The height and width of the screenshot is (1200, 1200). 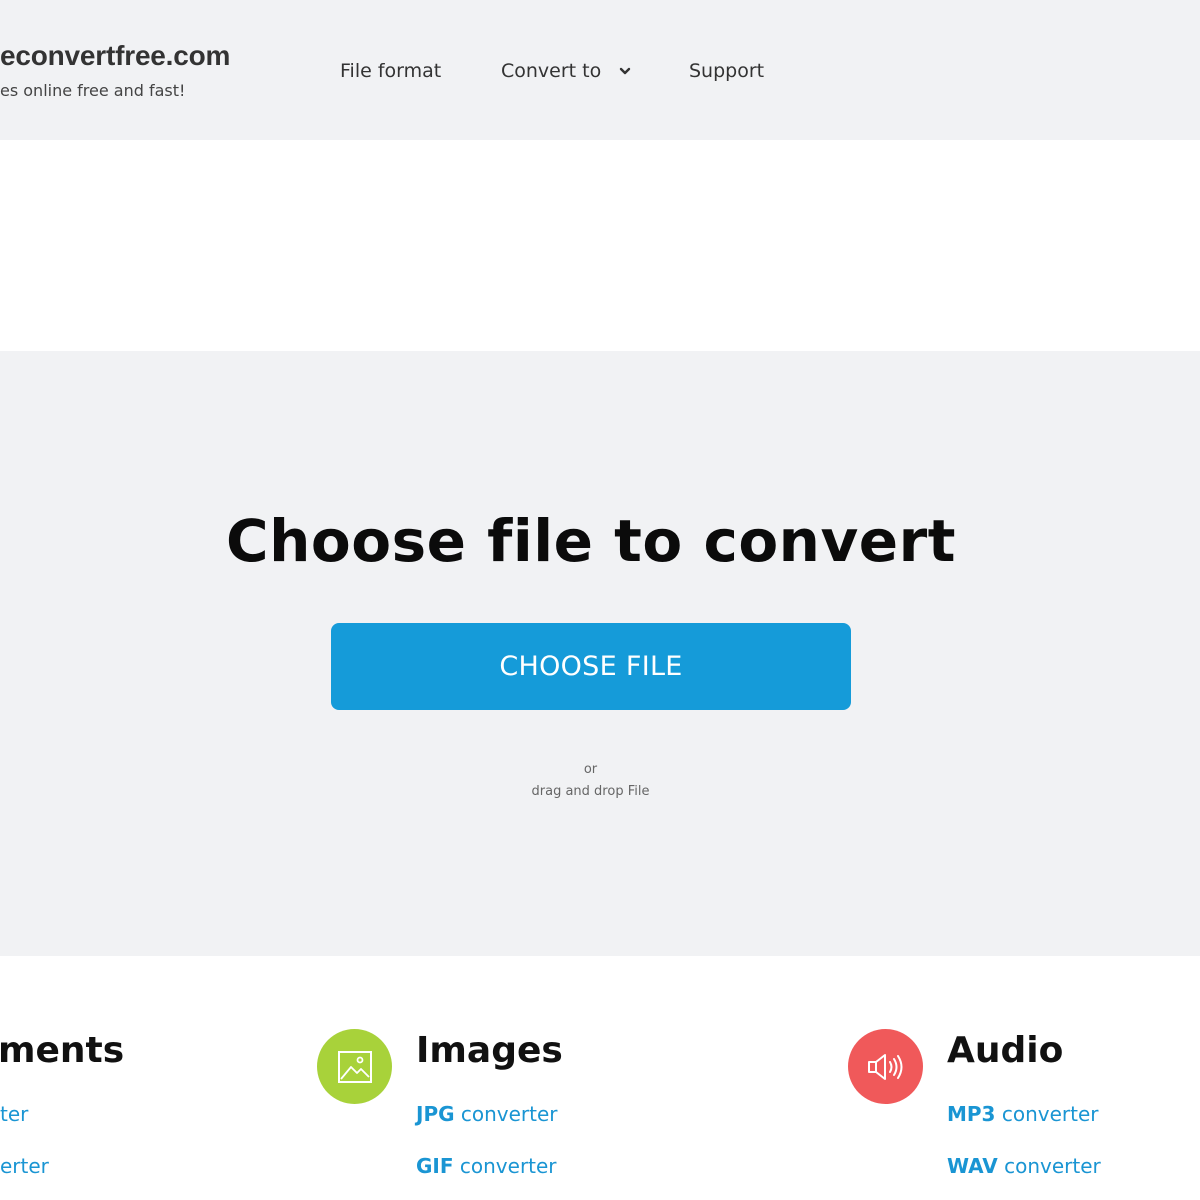 I want to click on link-format: MP3, so click(x=971, y=1114).